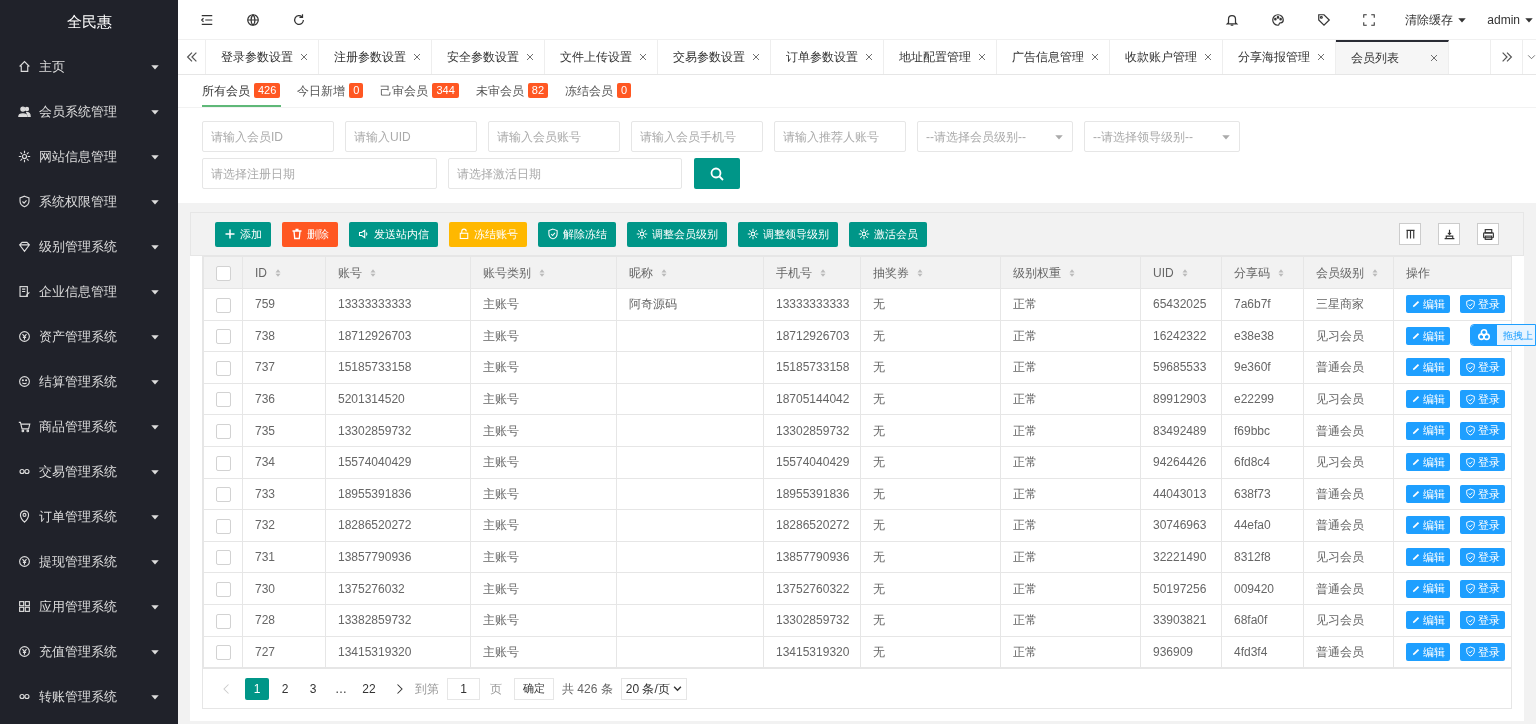  What do you see at coordinates (534, 688) in the screenshot?
I see `confirm-button: 确定` at bounding box center [534, 688].